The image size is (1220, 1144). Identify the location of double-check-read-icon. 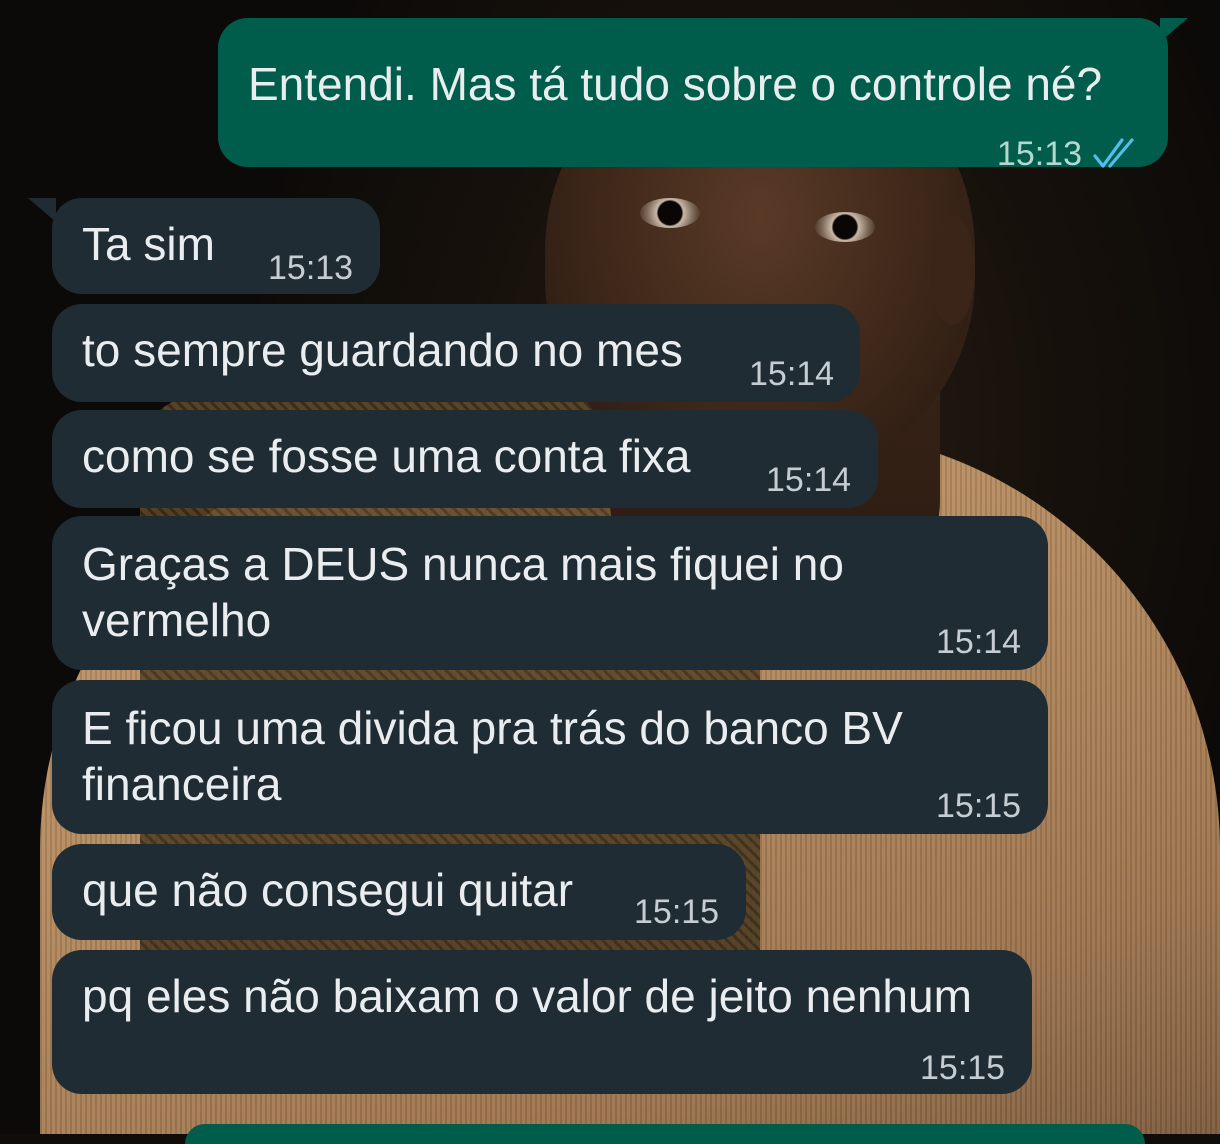
(1113, 153).